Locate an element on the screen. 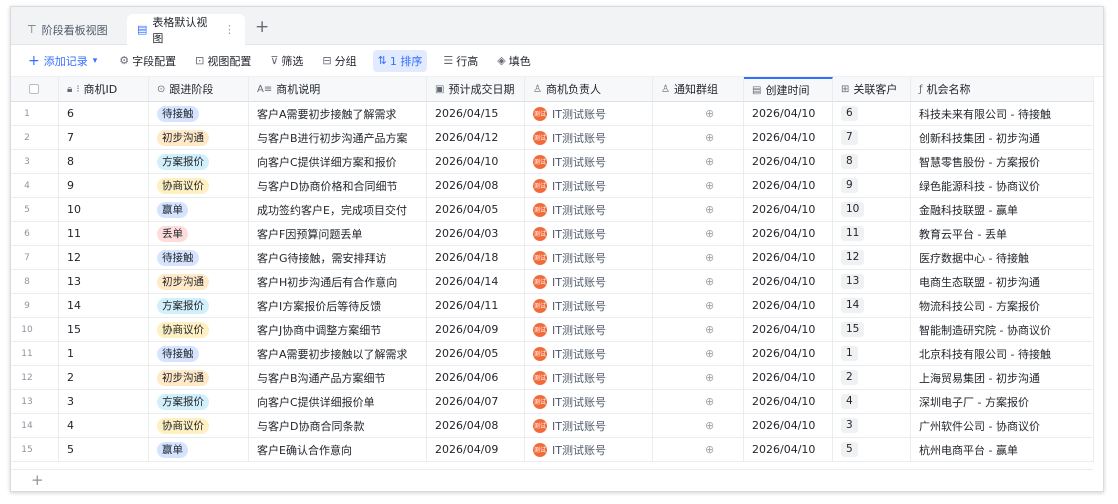 The height and width of the screenshot is (504, 1118). description-cell: 客户E确认合作意向 is located at coordinates (338, 449).